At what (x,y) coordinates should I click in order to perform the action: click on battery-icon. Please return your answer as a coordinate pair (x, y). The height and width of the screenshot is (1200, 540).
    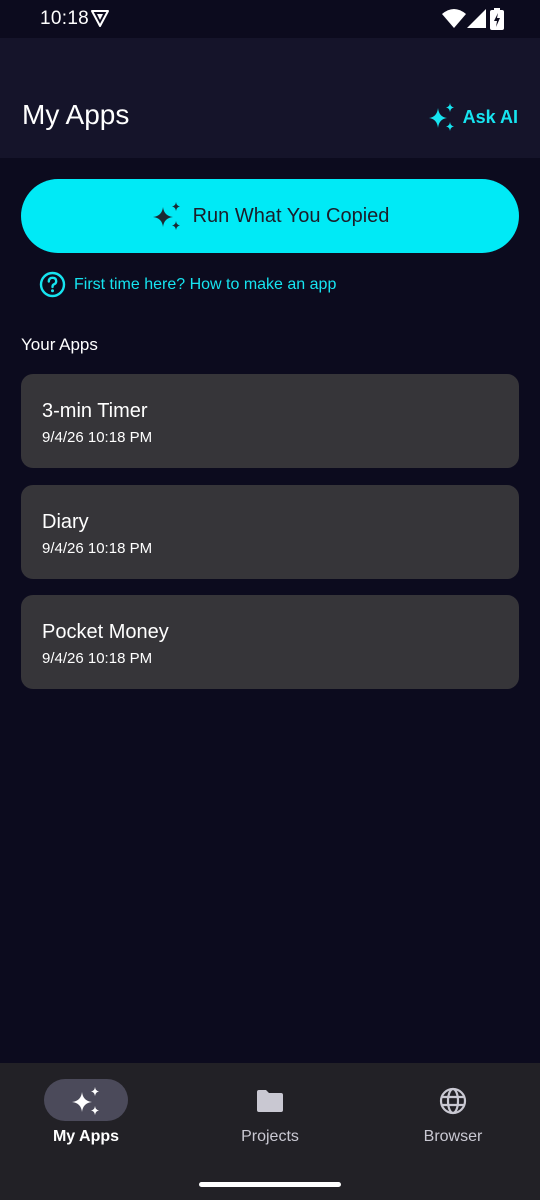
    Looking at the image, I should click on (497, 19).